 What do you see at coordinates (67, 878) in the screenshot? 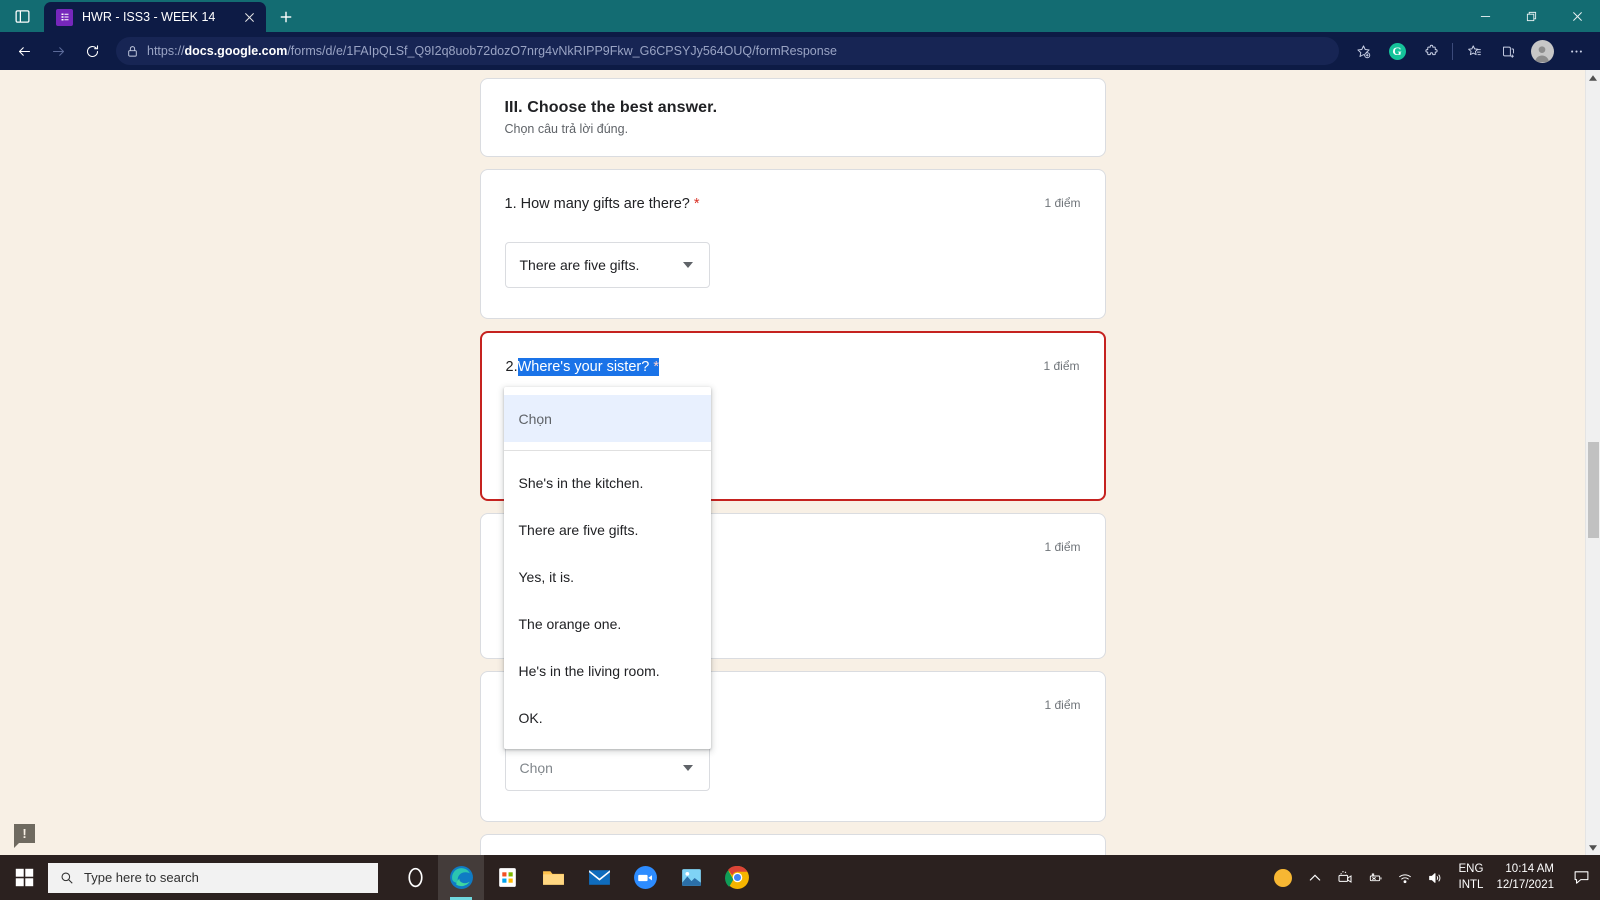
I see `search-icon` at bounding box center [67, 878].